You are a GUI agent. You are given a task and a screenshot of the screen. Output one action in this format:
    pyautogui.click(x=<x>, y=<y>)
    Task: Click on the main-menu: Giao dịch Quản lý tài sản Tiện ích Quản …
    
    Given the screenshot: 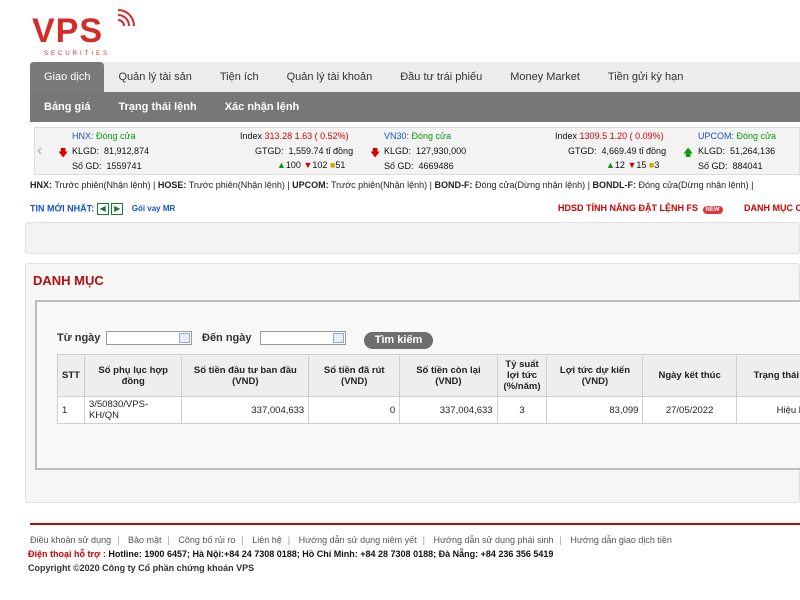 What is the action you would take?
    pyautogui.click(x=415, y=77)
    